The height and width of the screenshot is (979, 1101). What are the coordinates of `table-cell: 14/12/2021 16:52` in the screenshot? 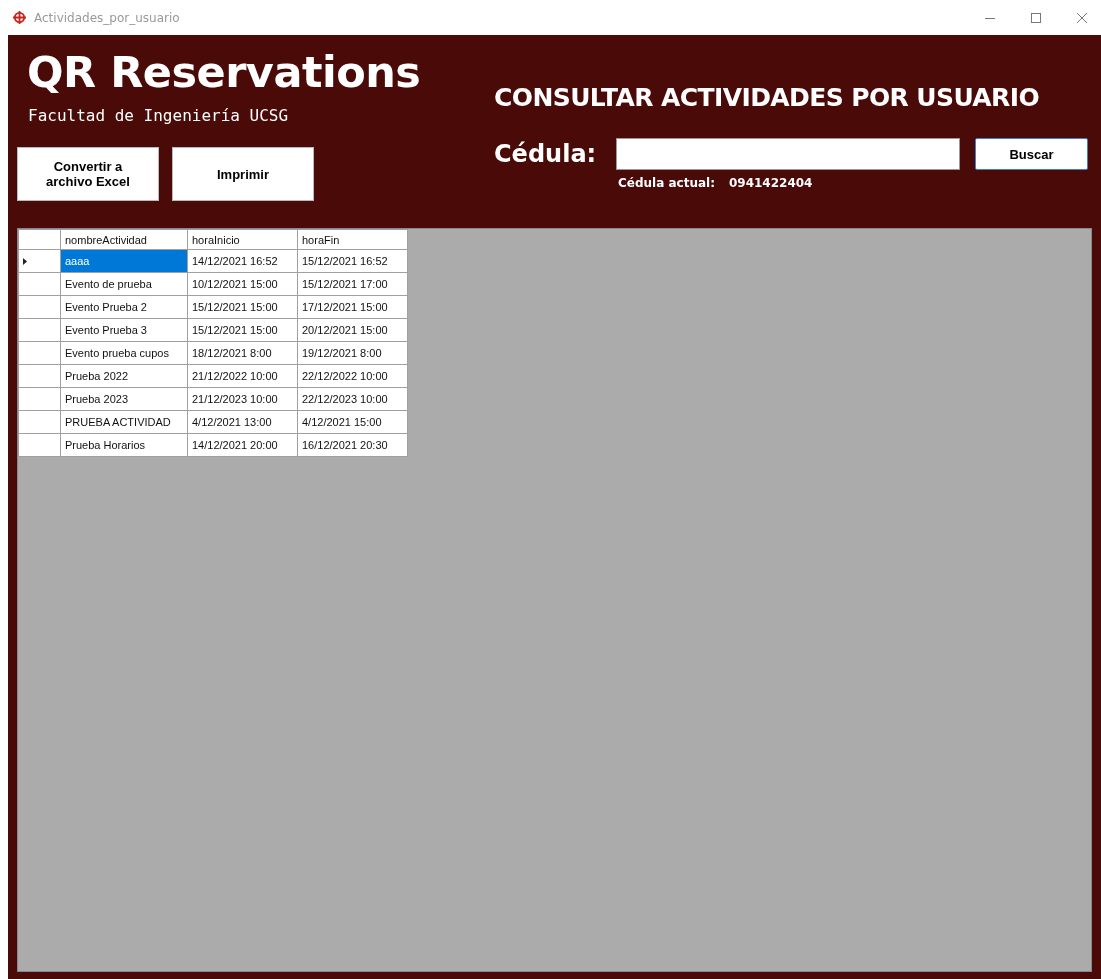 It's located at (242, 261).